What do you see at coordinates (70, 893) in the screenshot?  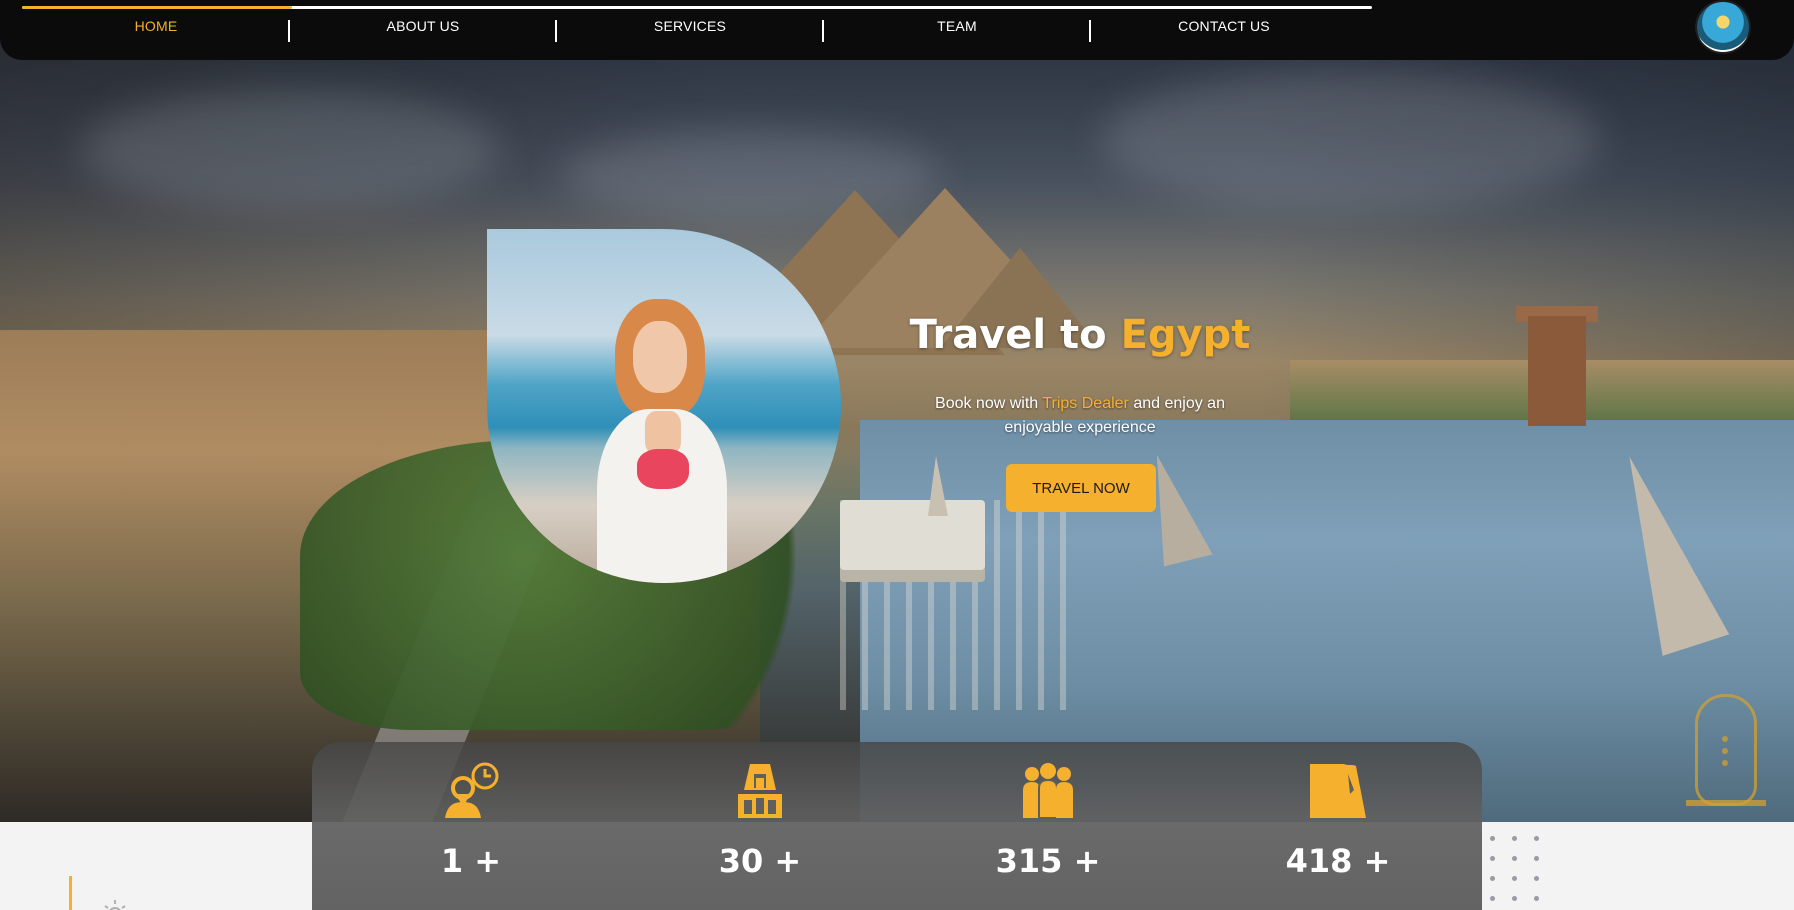 I see `accent-line` at bounding box center [70, 893].